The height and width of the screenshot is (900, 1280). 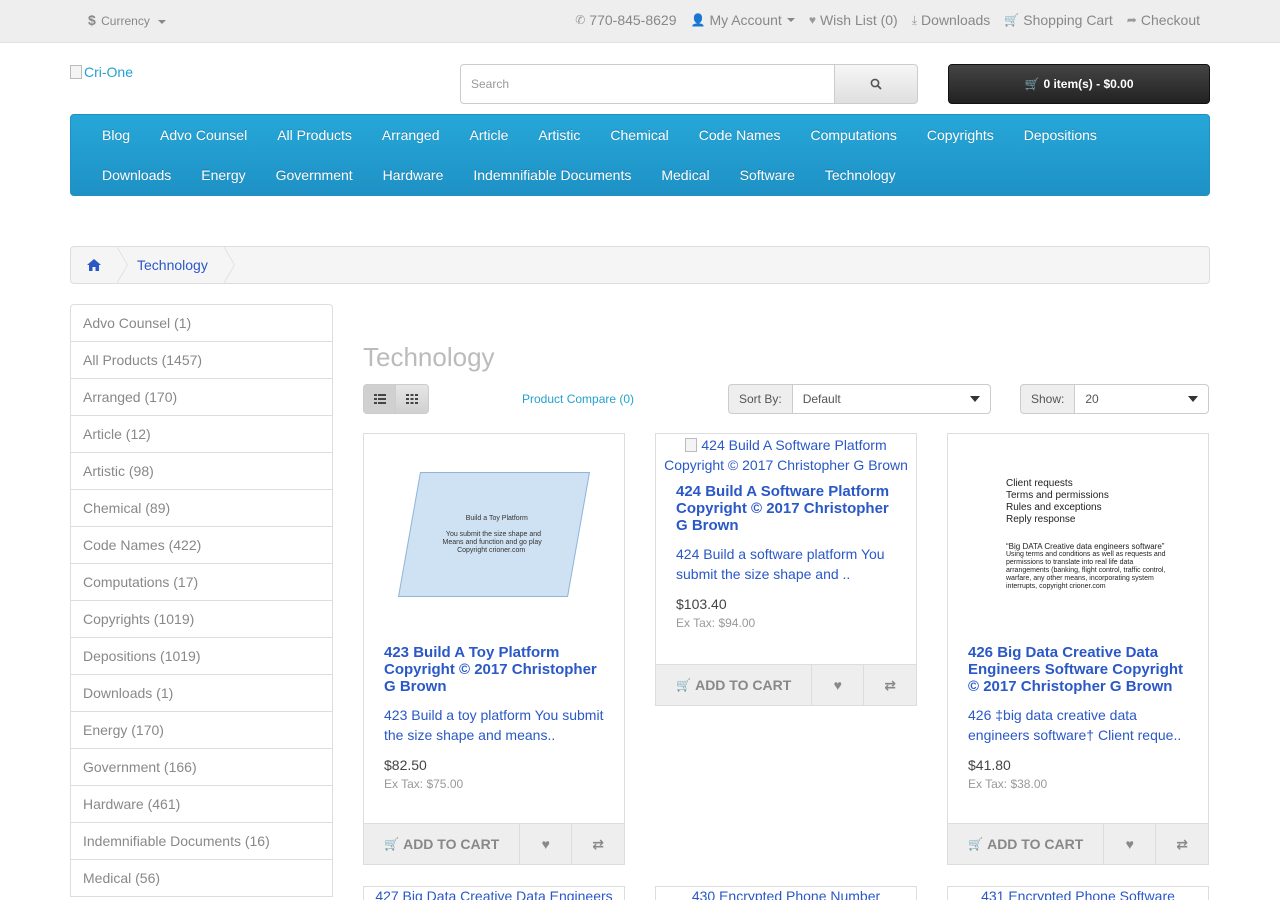 What do you see at coordinates (451, 844) in the screenshot?
I see `add-to-cart-label: ADD TO CART` at bounding box center [451, 844].